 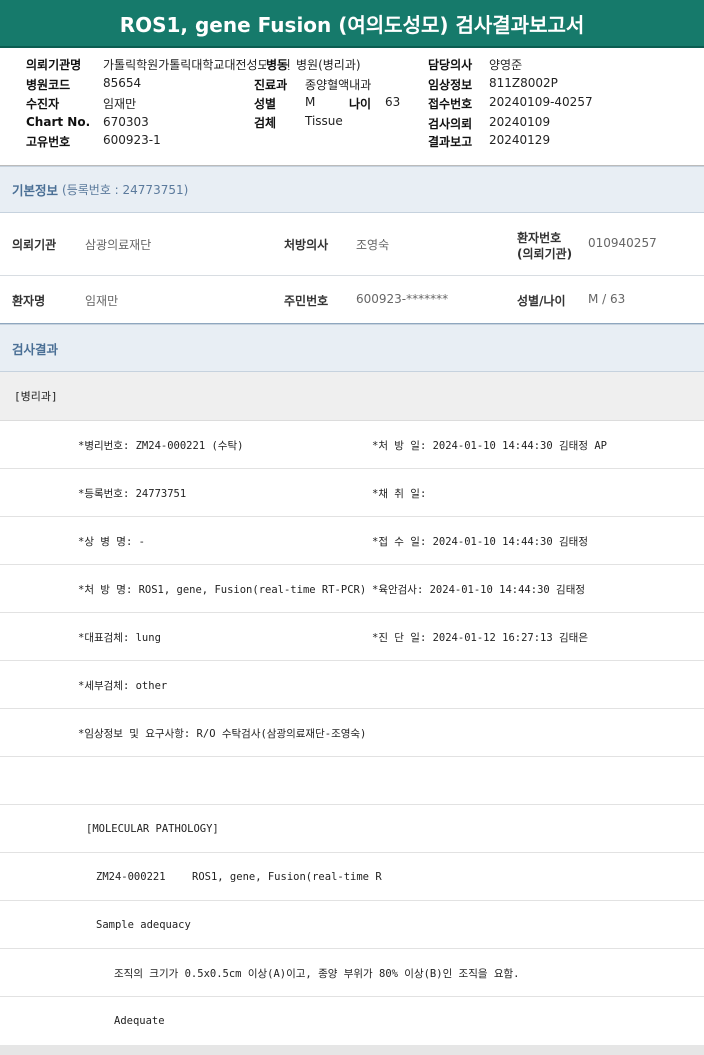 What do you see at coordinates (118, 245) in the screenshot?
I see `org-value: 삼광의료재단` at bounding box center [118, 245].